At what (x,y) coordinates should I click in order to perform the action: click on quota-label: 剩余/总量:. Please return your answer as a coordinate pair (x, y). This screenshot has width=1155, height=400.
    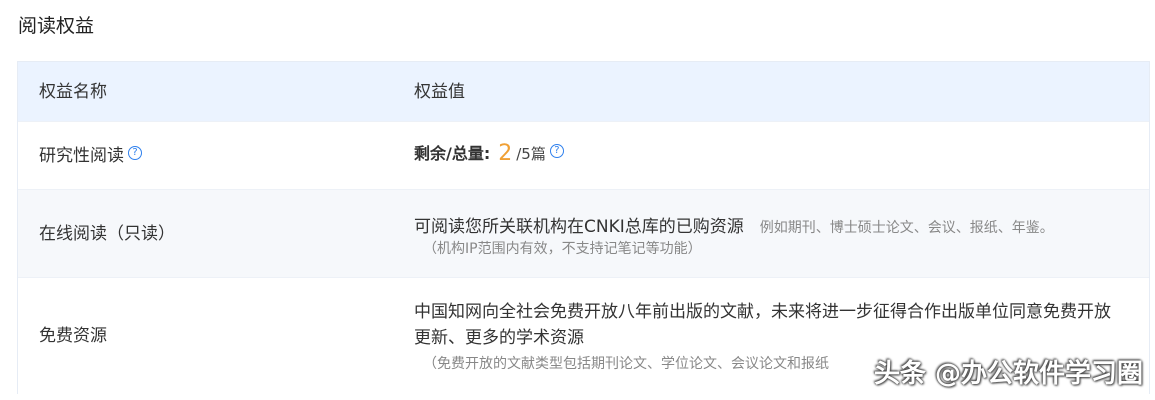
    Looking at the image, I should click on (452, 153).